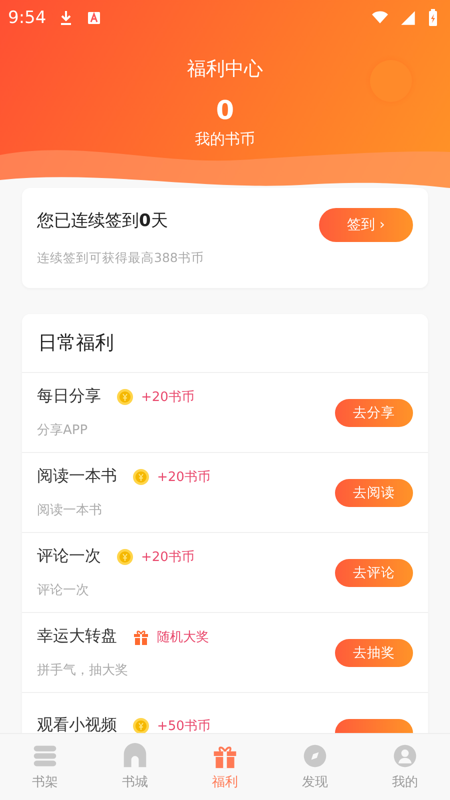  I want to click on checkin-button: 签到 ›, so click(366, 225).